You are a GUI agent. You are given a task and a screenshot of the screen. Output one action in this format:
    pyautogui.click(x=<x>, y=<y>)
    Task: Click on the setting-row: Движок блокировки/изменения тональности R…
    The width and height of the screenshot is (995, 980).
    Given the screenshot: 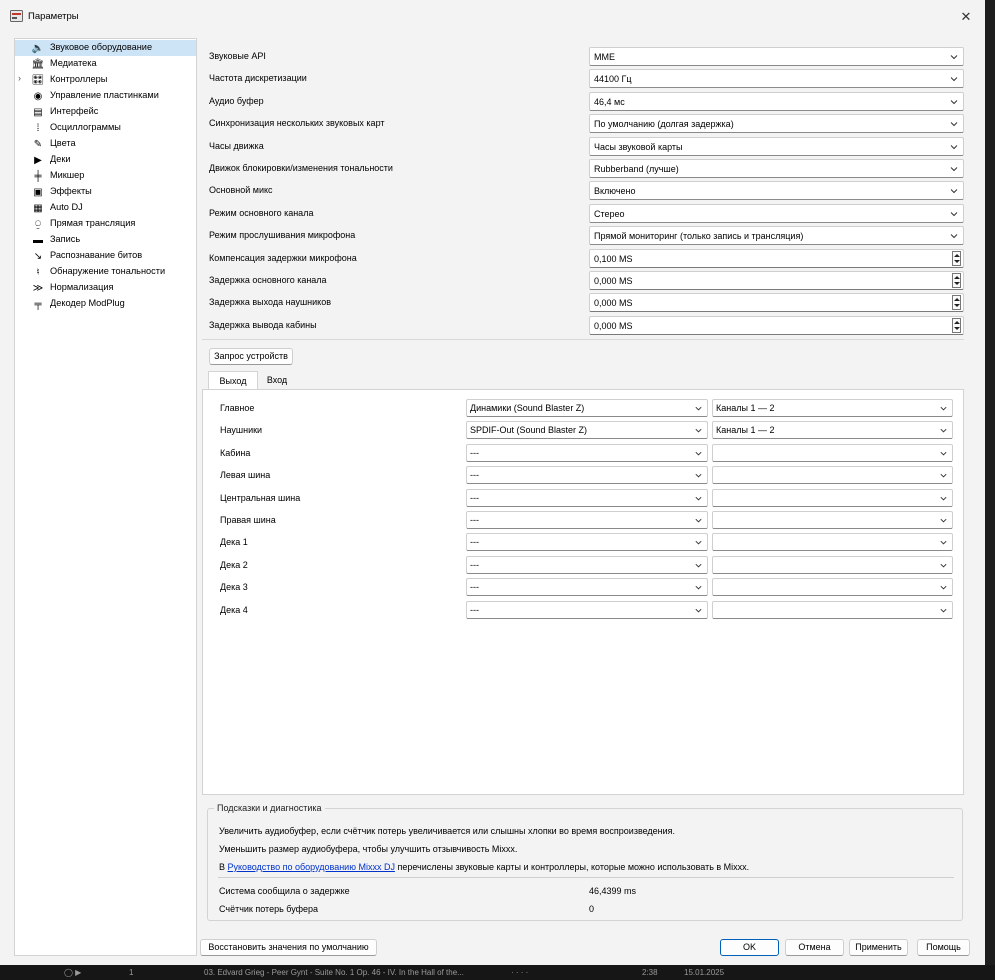 What is the action you would take?
    pyautogui.click(x=584, y=169)
    